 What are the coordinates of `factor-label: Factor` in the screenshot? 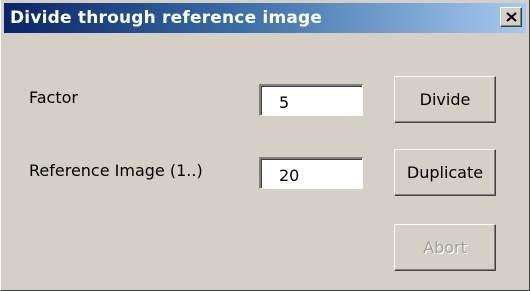 It's located at (53, 97).